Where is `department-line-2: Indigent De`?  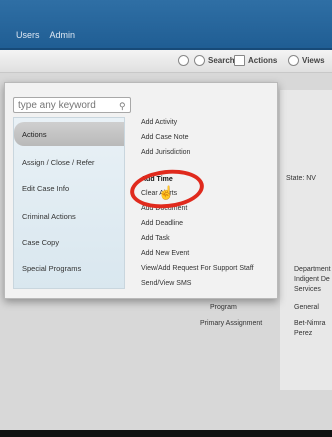 department-line-2: Indigent De is located at coordinates (312, 279).